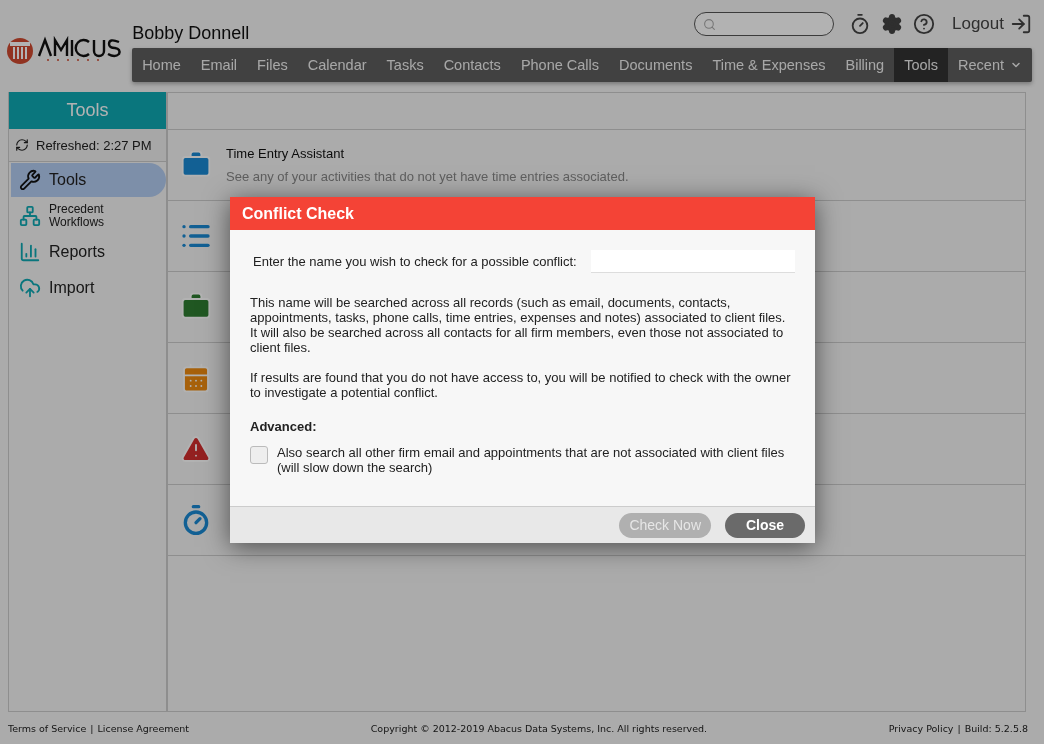  What do you see at coordinates (88, 180) in the screenshot?
I see `sidebar-item: Tools` at bounding box center [88, 180].